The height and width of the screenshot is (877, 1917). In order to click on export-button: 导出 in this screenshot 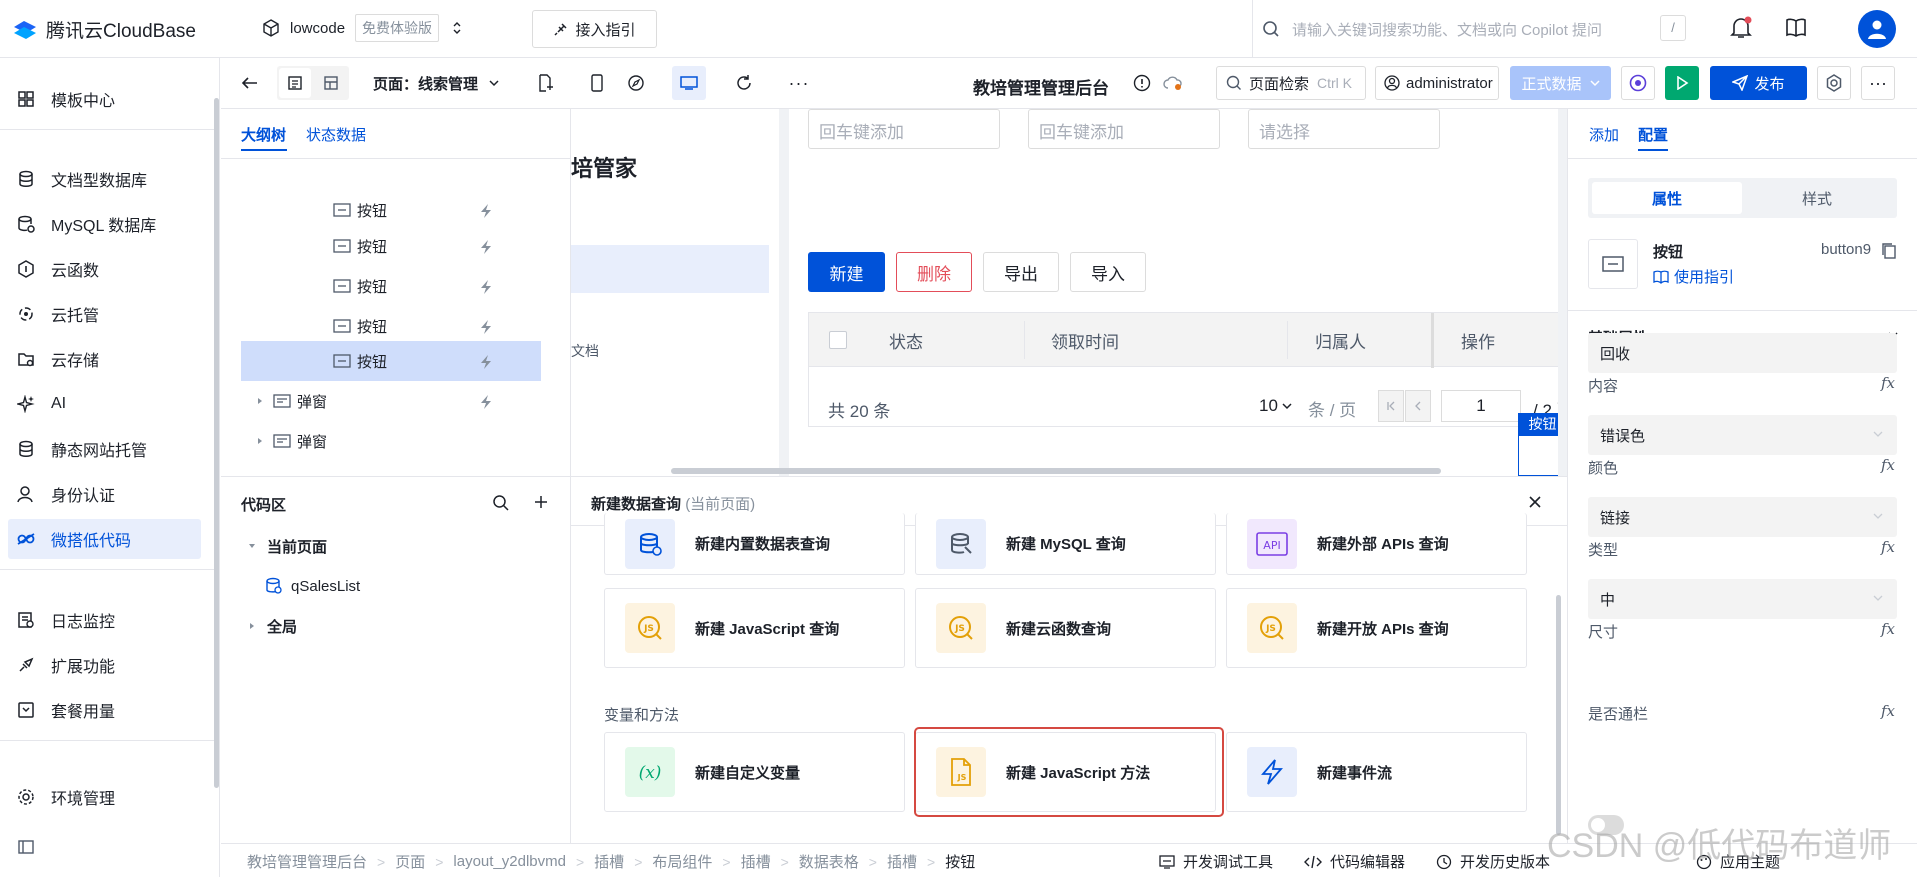, I will do `click(1021, 272)`.